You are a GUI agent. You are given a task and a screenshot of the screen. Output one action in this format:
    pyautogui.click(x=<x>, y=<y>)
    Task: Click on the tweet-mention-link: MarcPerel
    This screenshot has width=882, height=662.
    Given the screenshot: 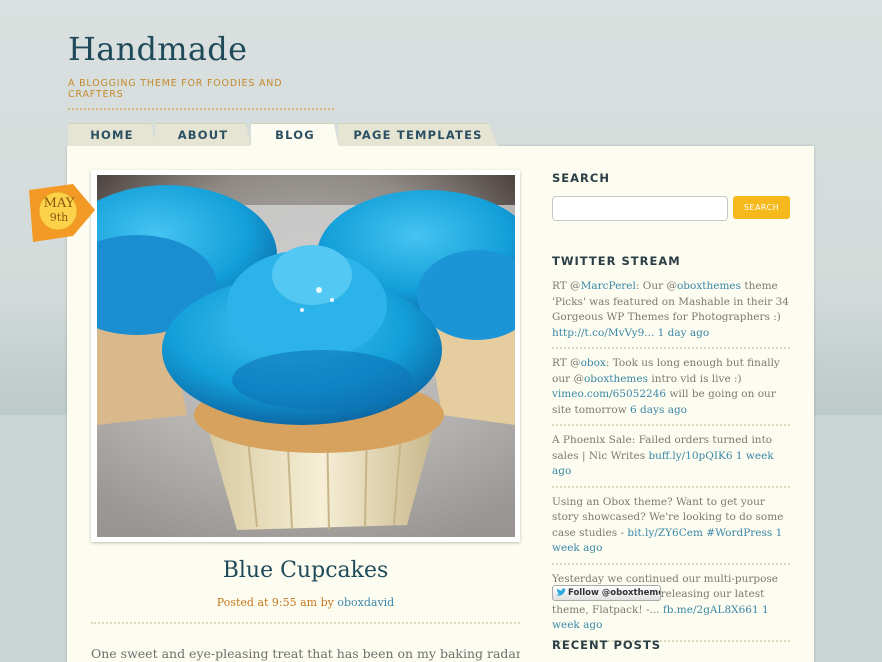 What is the action you would take?
    pyautogui.click(x=608, y=286)
    